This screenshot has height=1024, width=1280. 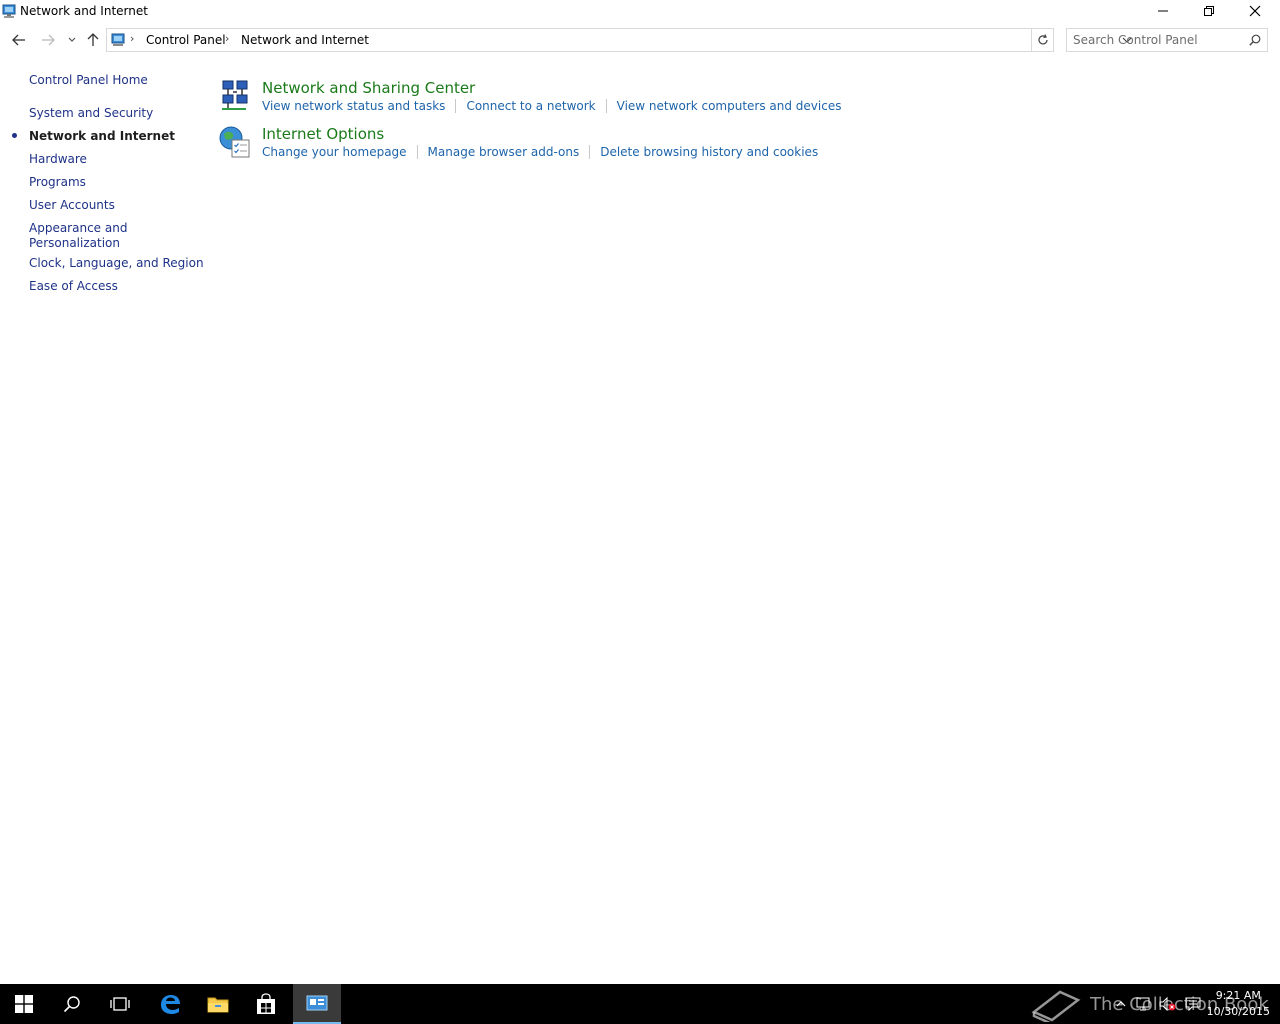 What do you see at coordinates (1056, 1006) in the screenshot?
I see `book-icon` at bounding box center [1056, 1006].